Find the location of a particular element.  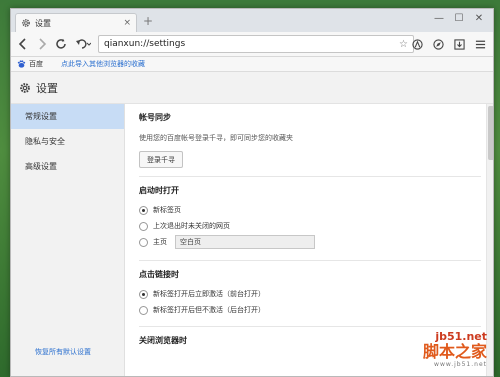

menu-button is located at coordinates (480, 44).